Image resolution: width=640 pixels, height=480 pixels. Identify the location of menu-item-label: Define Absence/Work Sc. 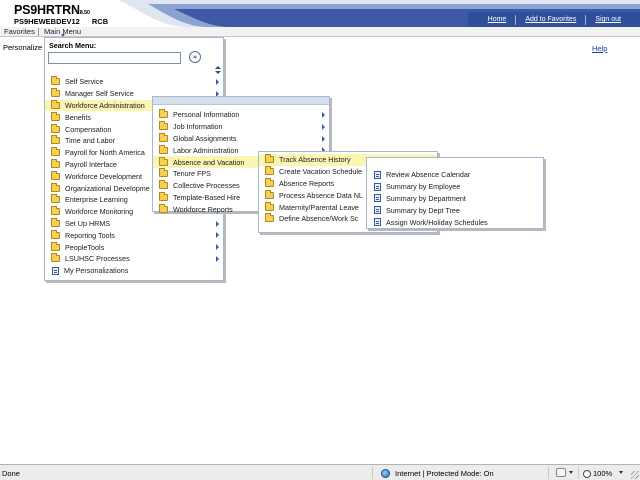
(319, 219).